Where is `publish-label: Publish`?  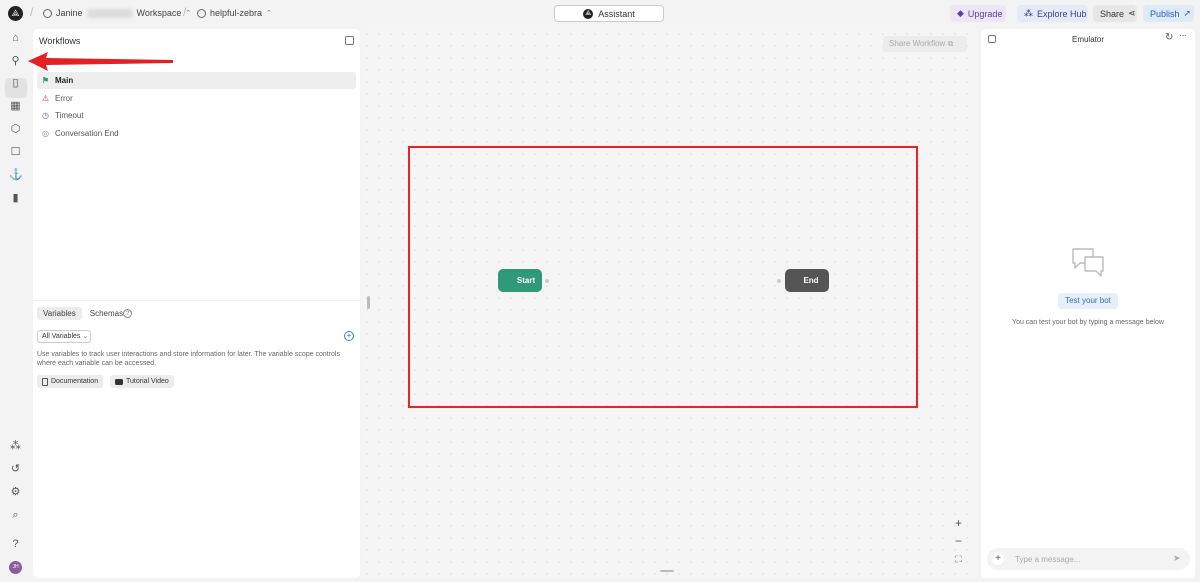
publish-label: Publish is located at coordinates (1165, 13).